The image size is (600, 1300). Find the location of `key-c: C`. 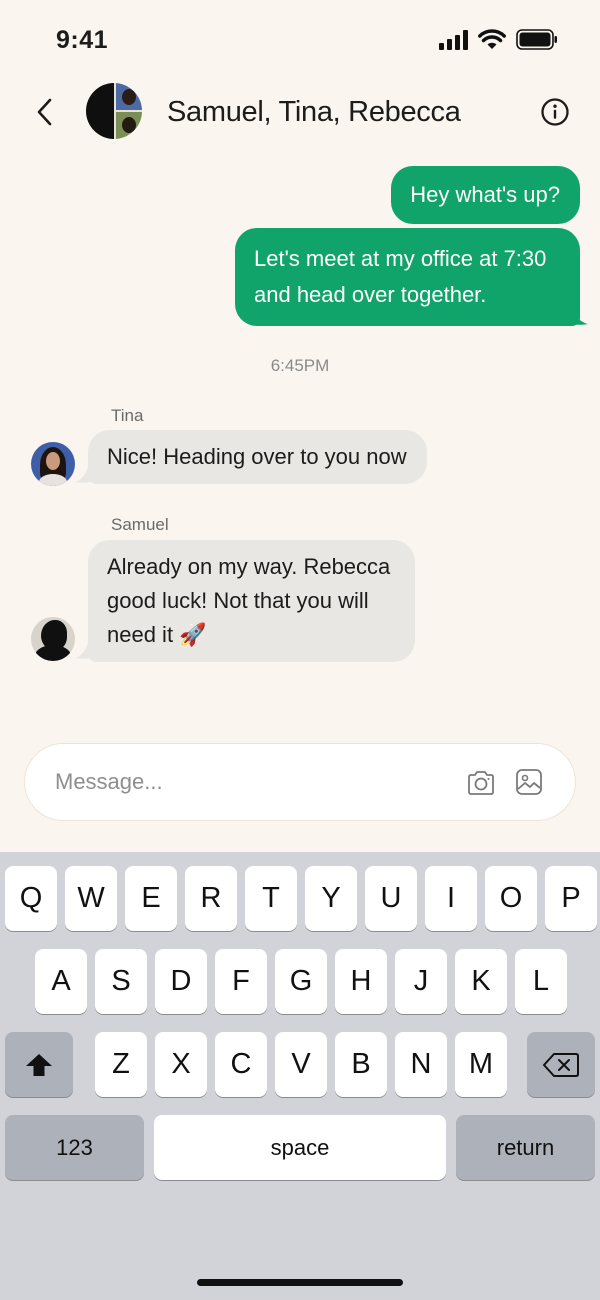

key-c: C is located at coordinates (241, 1064).